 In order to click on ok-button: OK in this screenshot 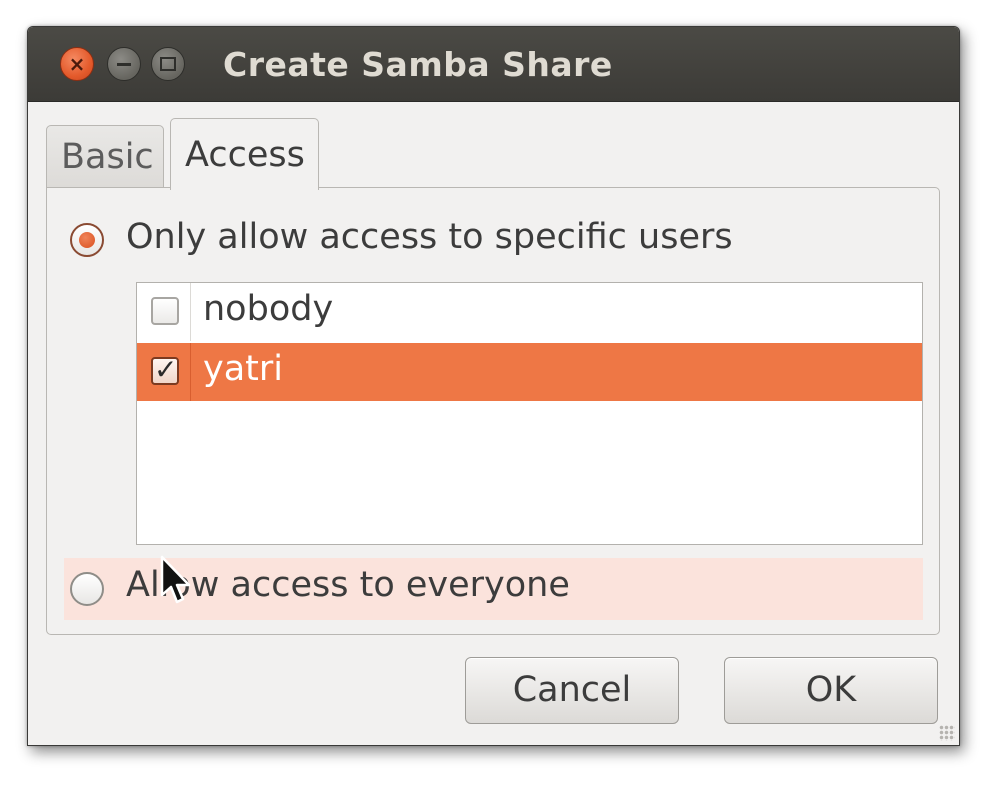, I will do `click(831, 690)`.